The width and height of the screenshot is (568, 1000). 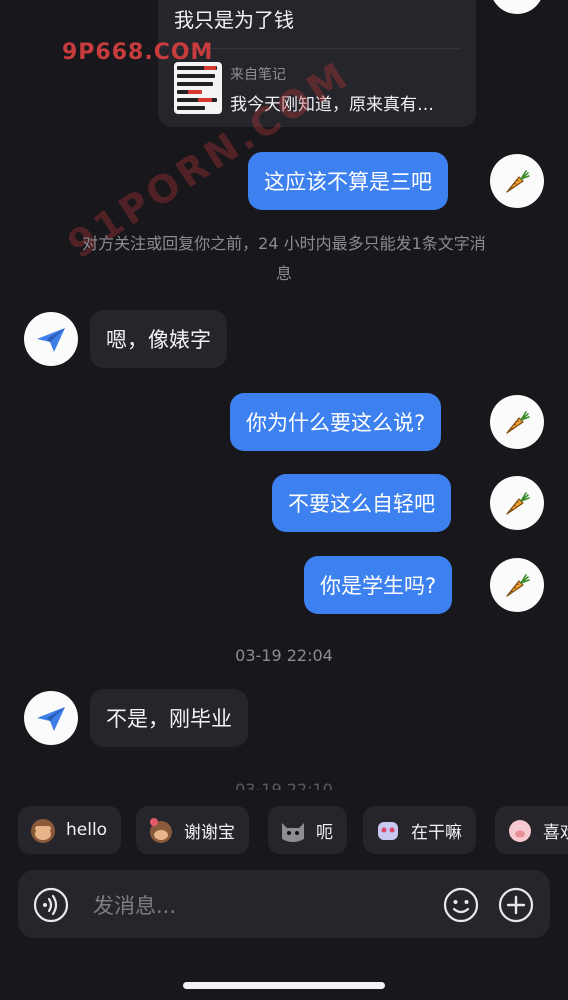 What do you see at coordinates (336, 422) in the screenshot?
I see `message-bubble-sent: 你为什么要这么说?` at bounding box center [336, 422].